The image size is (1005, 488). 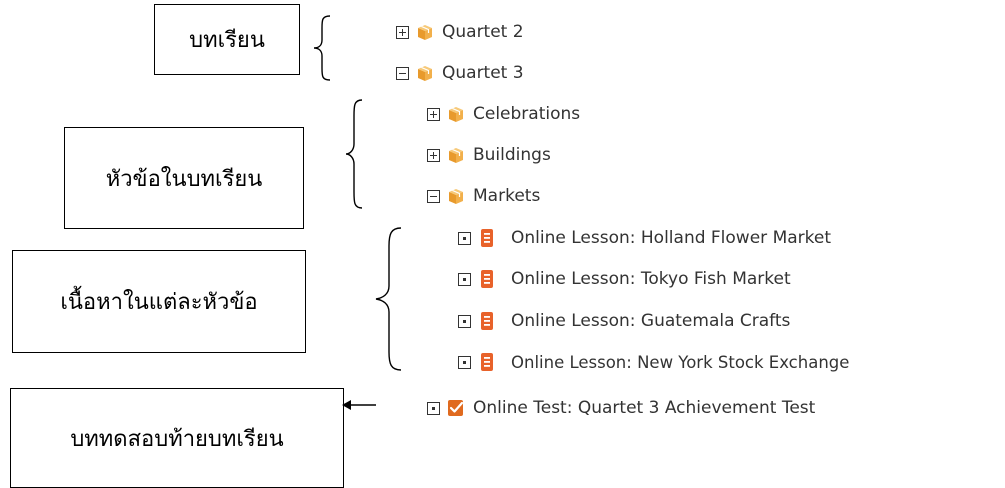 I want to click on tree-node-label: Markets, so click(x=507, y=196).